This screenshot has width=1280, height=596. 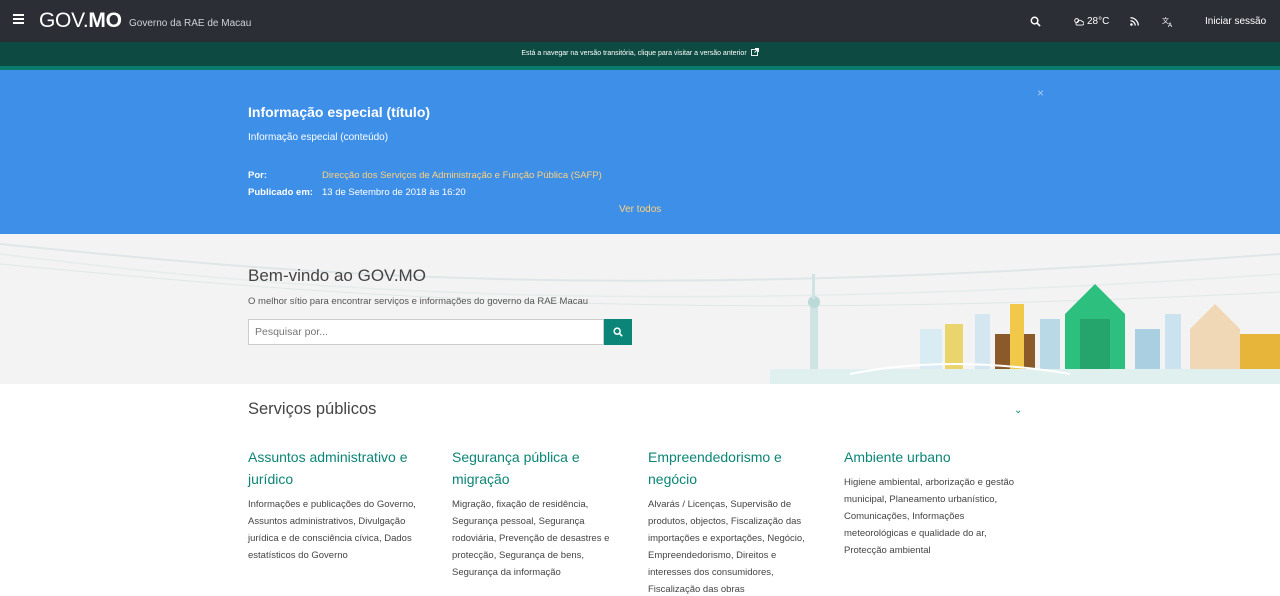 I want to click on chevron-down-icon: ⌄, so click(x=1018, y=410).